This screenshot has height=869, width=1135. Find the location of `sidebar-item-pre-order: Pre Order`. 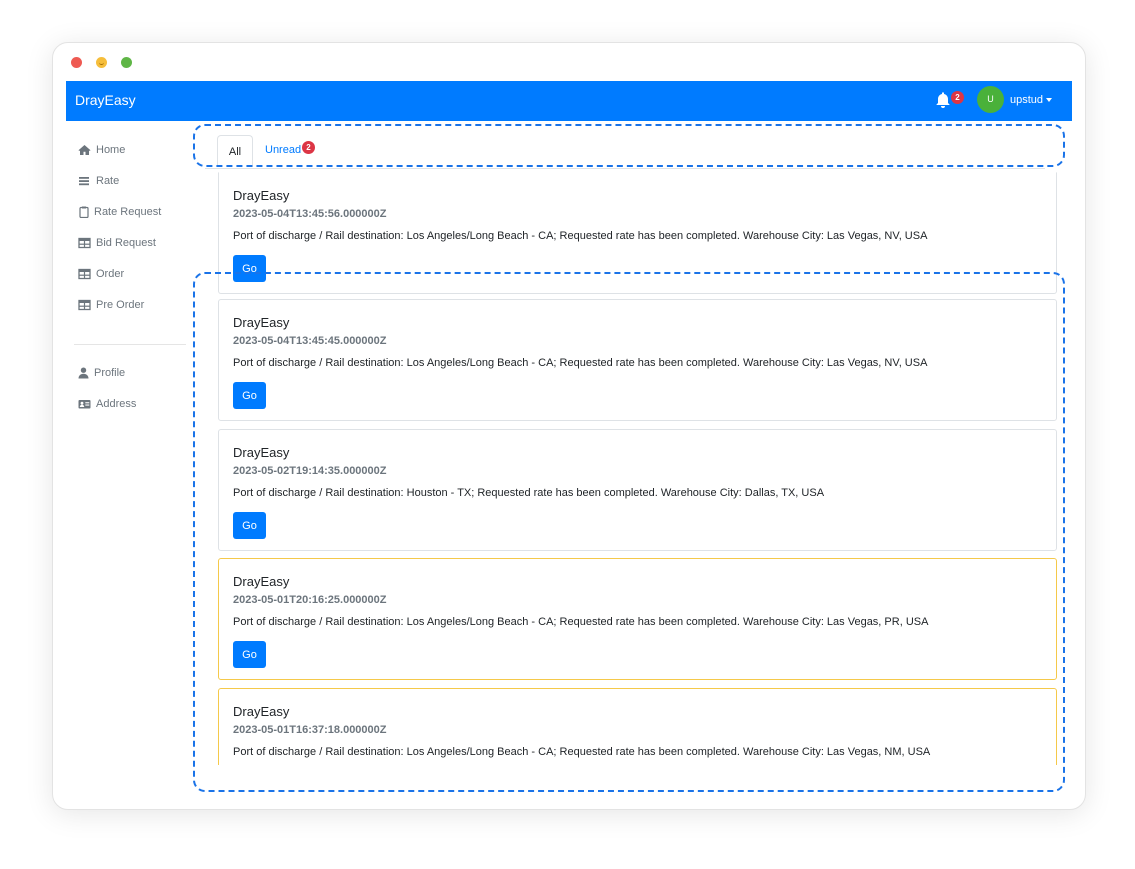

sidebar-item-pre-order: Pre Order is located at coordinates (111, 305).